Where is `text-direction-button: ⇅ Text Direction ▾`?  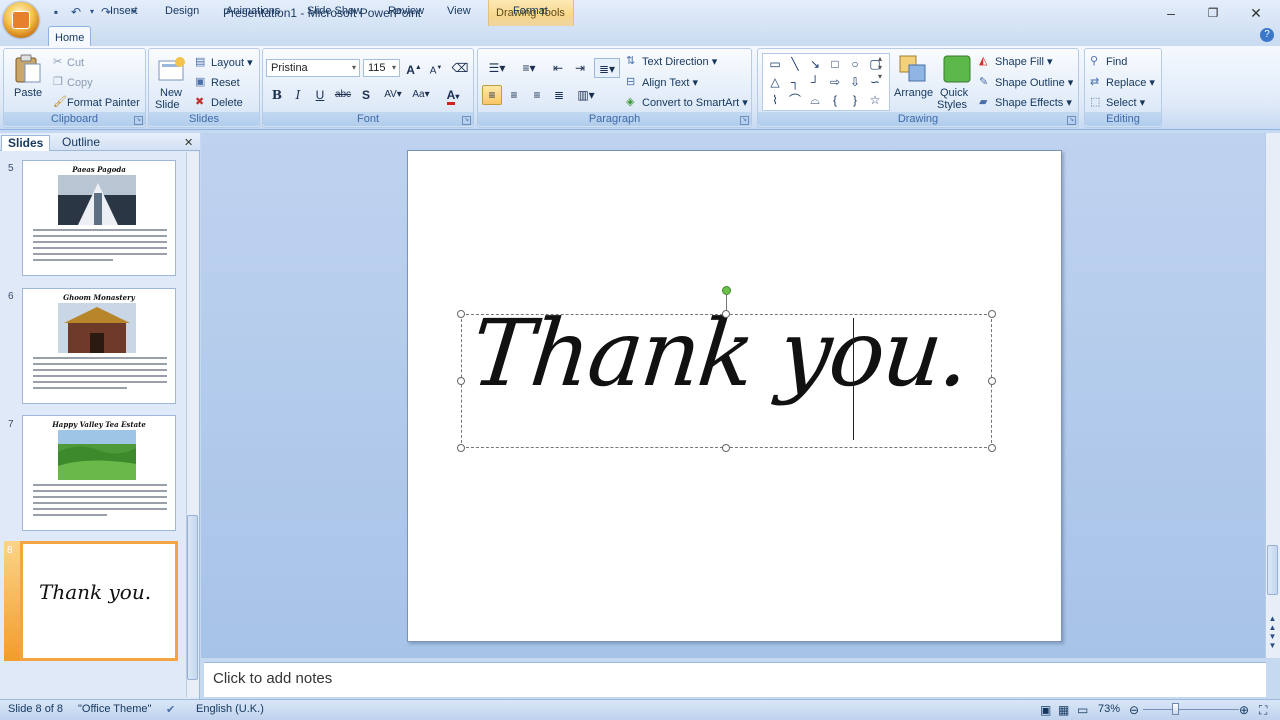 text-direction-button: ⇅ Text Direction ▾ is located at coordinates (671, 62).